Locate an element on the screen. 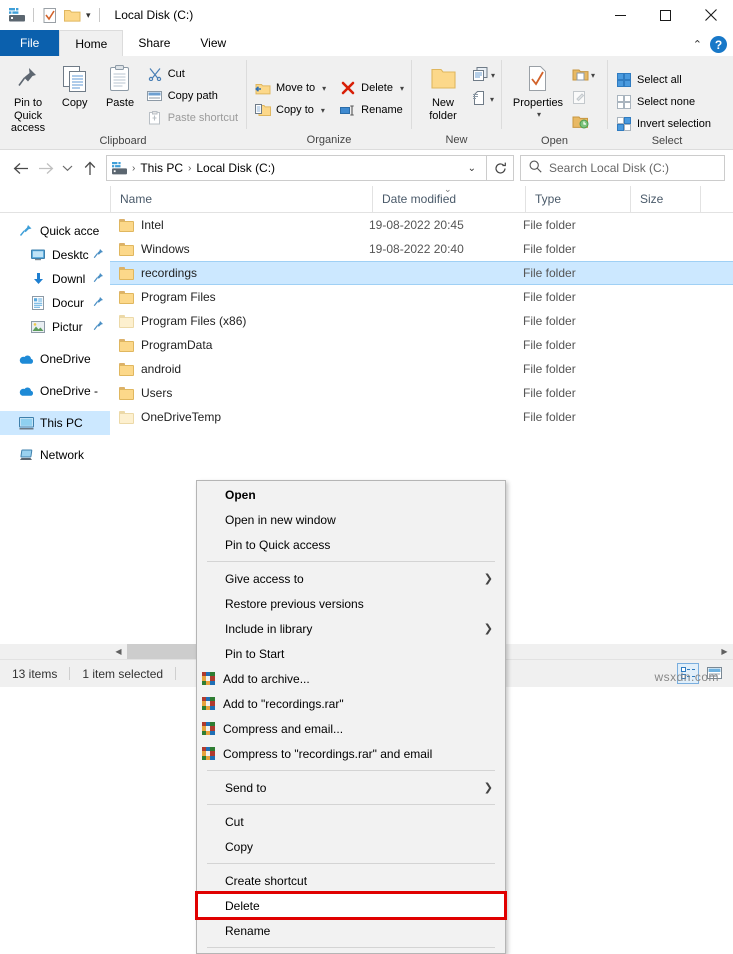  context-menu-item-send-to: Send to ❯ is located at coordinates (351, 787).